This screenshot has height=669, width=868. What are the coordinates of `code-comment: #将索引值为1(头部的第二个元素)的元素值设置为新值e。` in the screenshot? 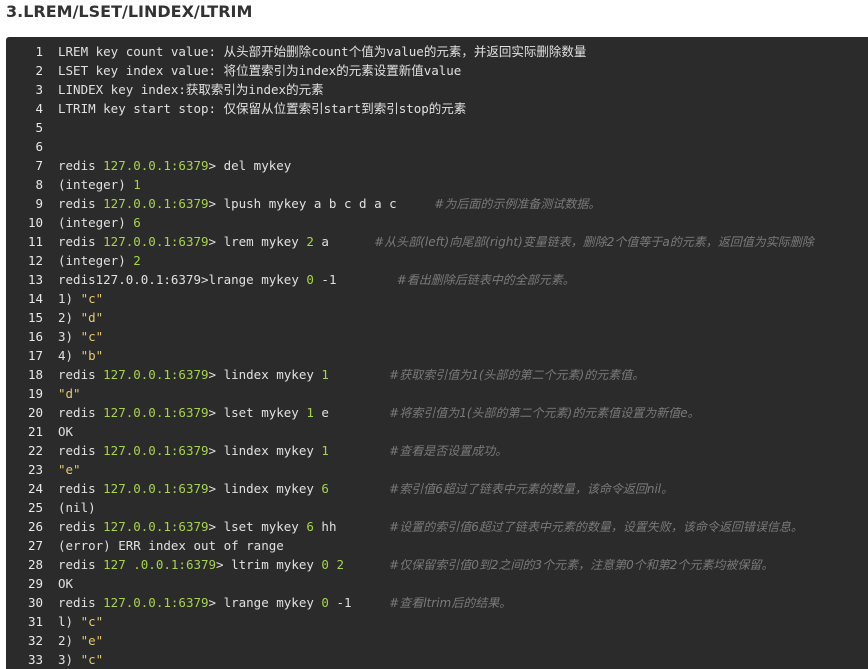 It's located at (544, 413).